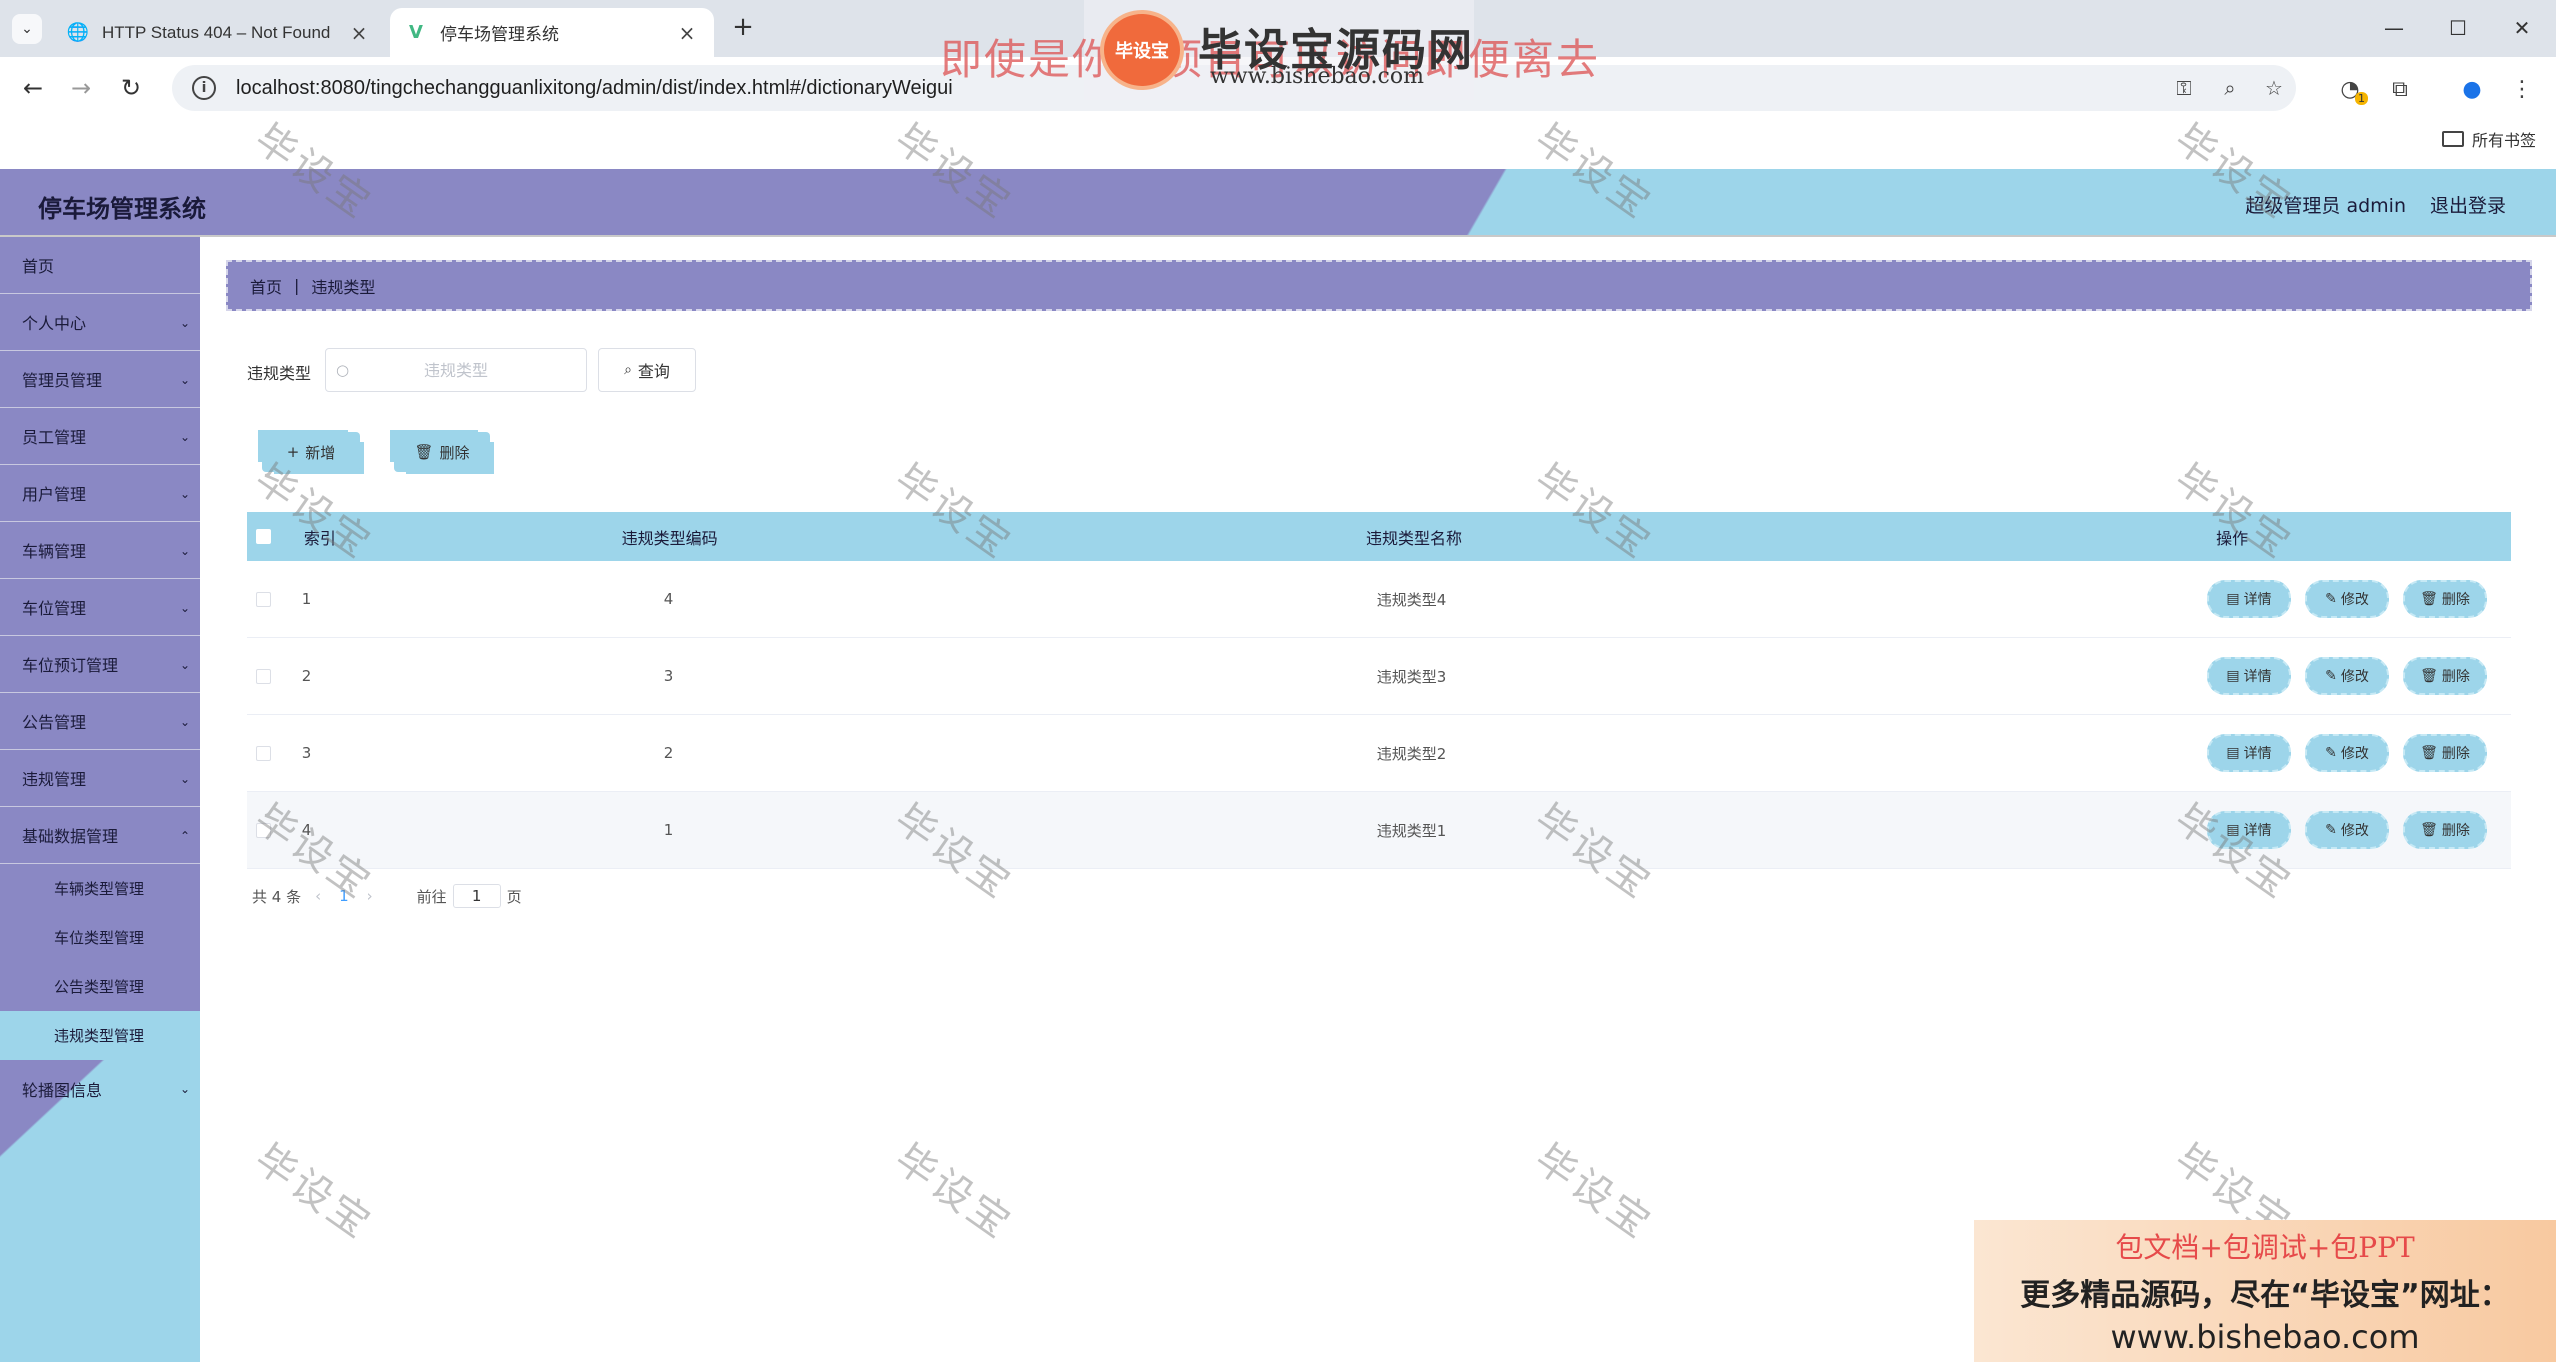  What do you see at coordinates (2503, 140) in the screenshot?
I see `all-bookmarks-label: 所有书签` at bounding box center [2503, 140].